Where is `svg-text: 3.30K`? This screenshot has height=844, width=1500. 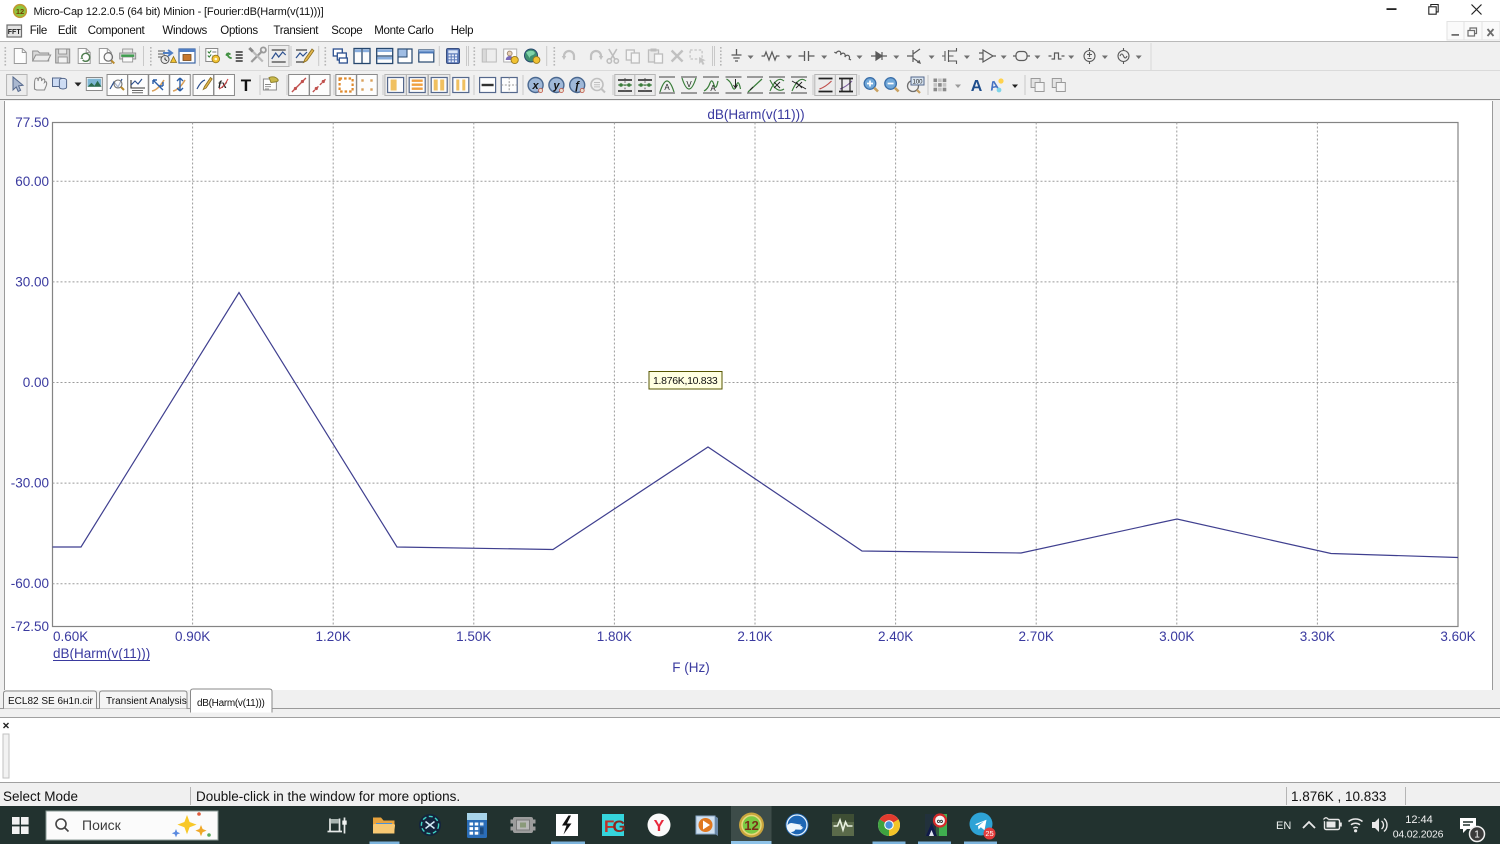 svg-text: 3.30K is located at coordinates (1317, 636).